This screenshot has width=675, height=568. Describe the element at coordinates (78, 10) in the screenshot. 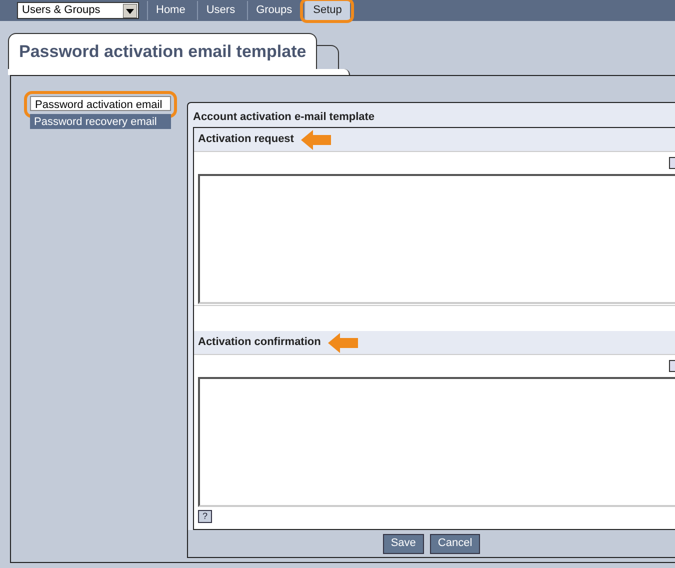

I see `module-select: Users & Groups` at that location.